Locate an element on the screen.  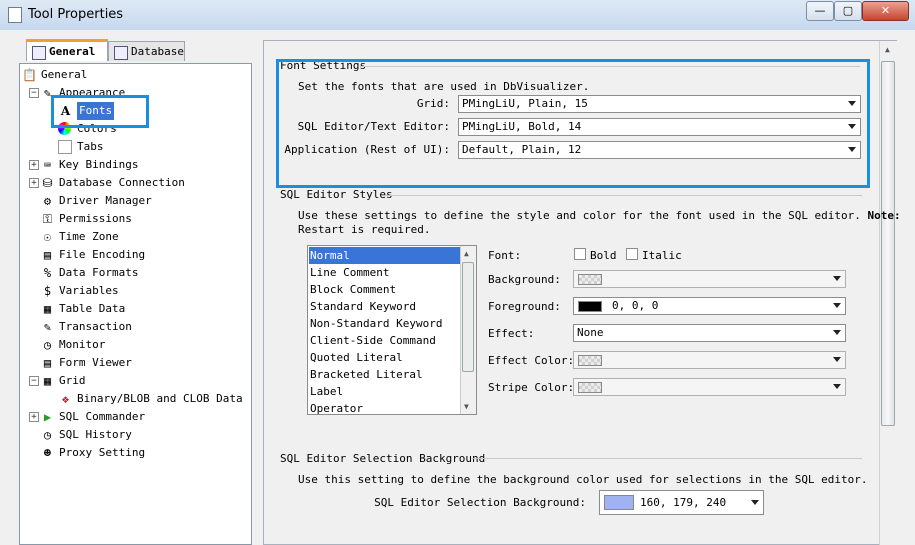
dollar-icon: $ is located at coordinates (47, 291).